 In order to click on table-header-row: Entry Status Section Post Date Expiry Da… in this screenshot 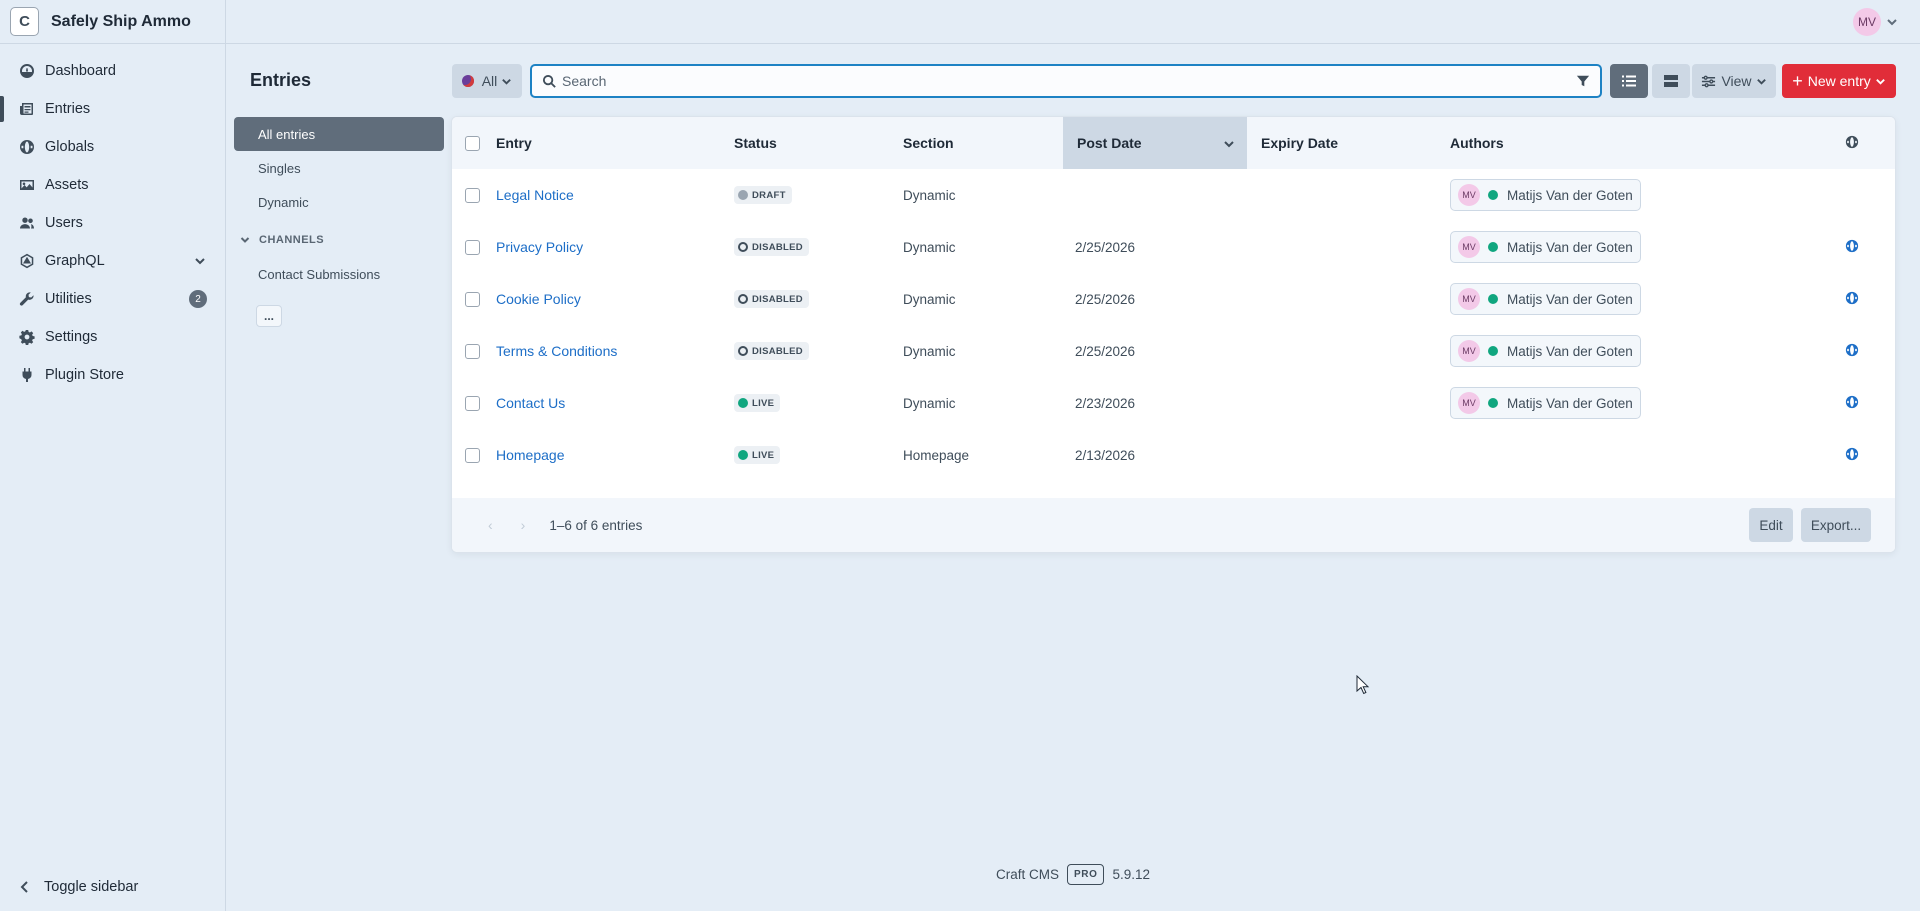, I will do `click(1173, 143)`.